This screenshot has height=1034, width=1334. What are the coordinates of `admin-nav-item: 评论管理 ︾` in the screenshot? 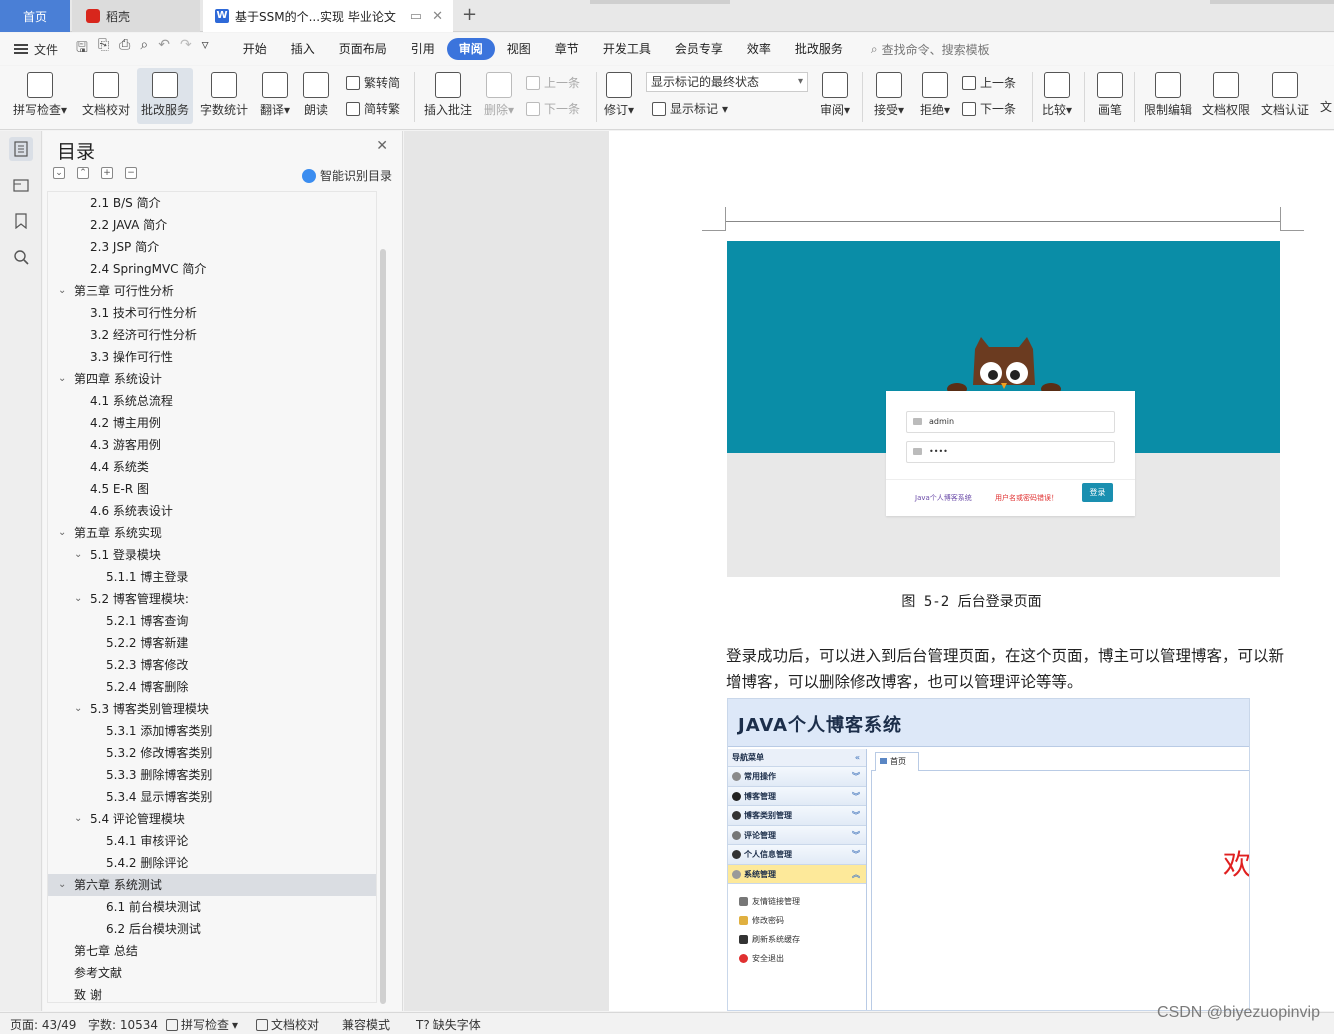 It's located at (797, 835).